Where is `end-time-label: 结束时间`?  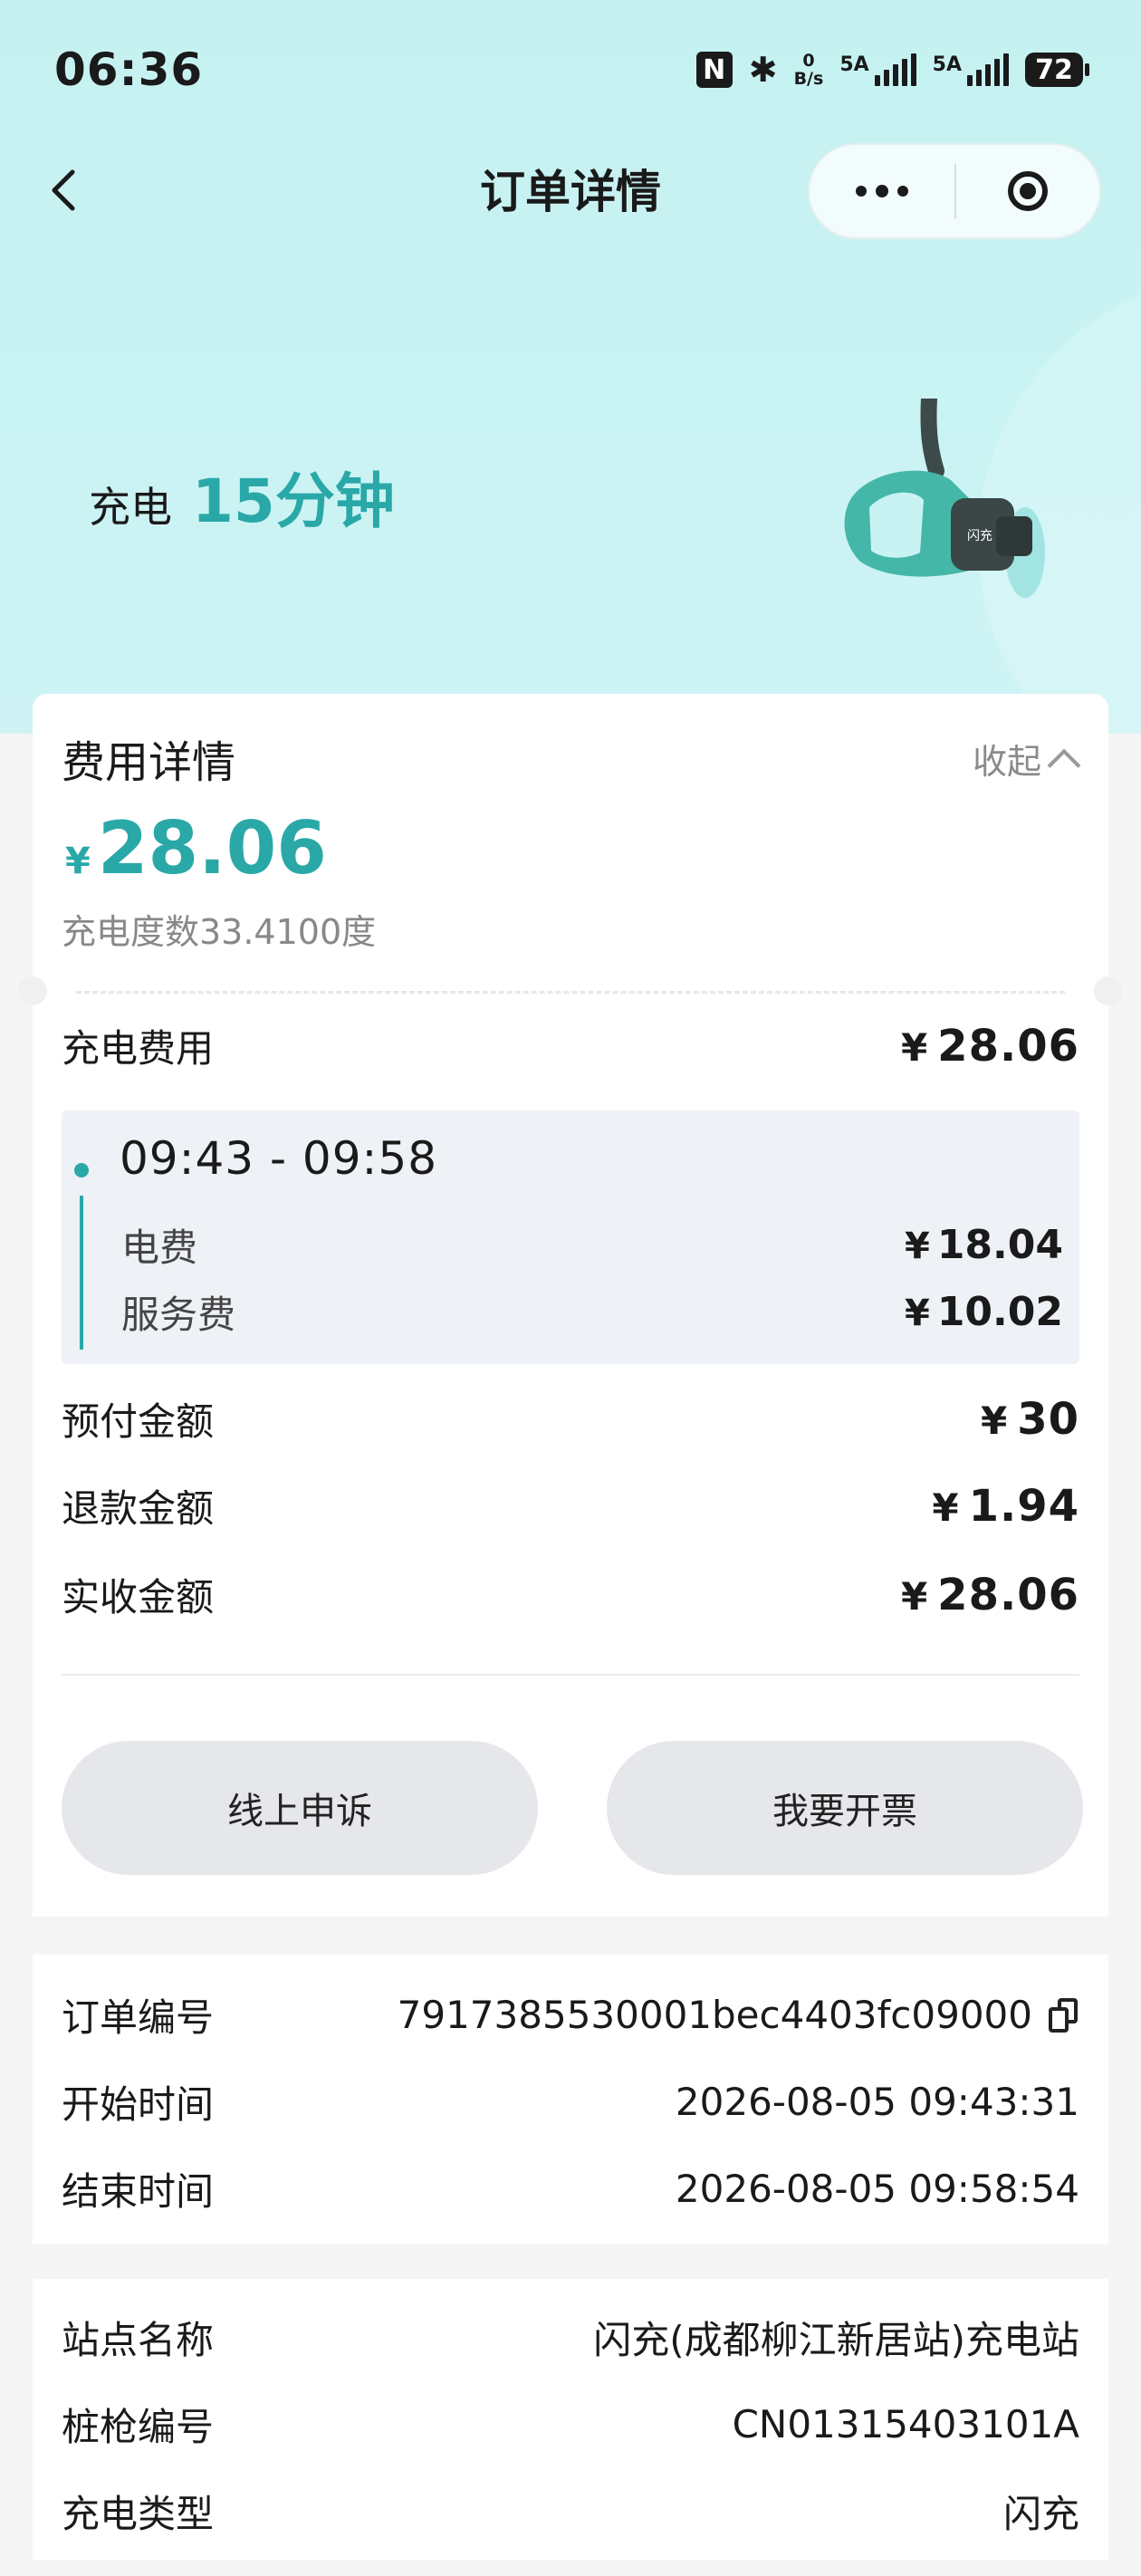 end-time-label: 结束时间 is located at coordinates (138, 2191).